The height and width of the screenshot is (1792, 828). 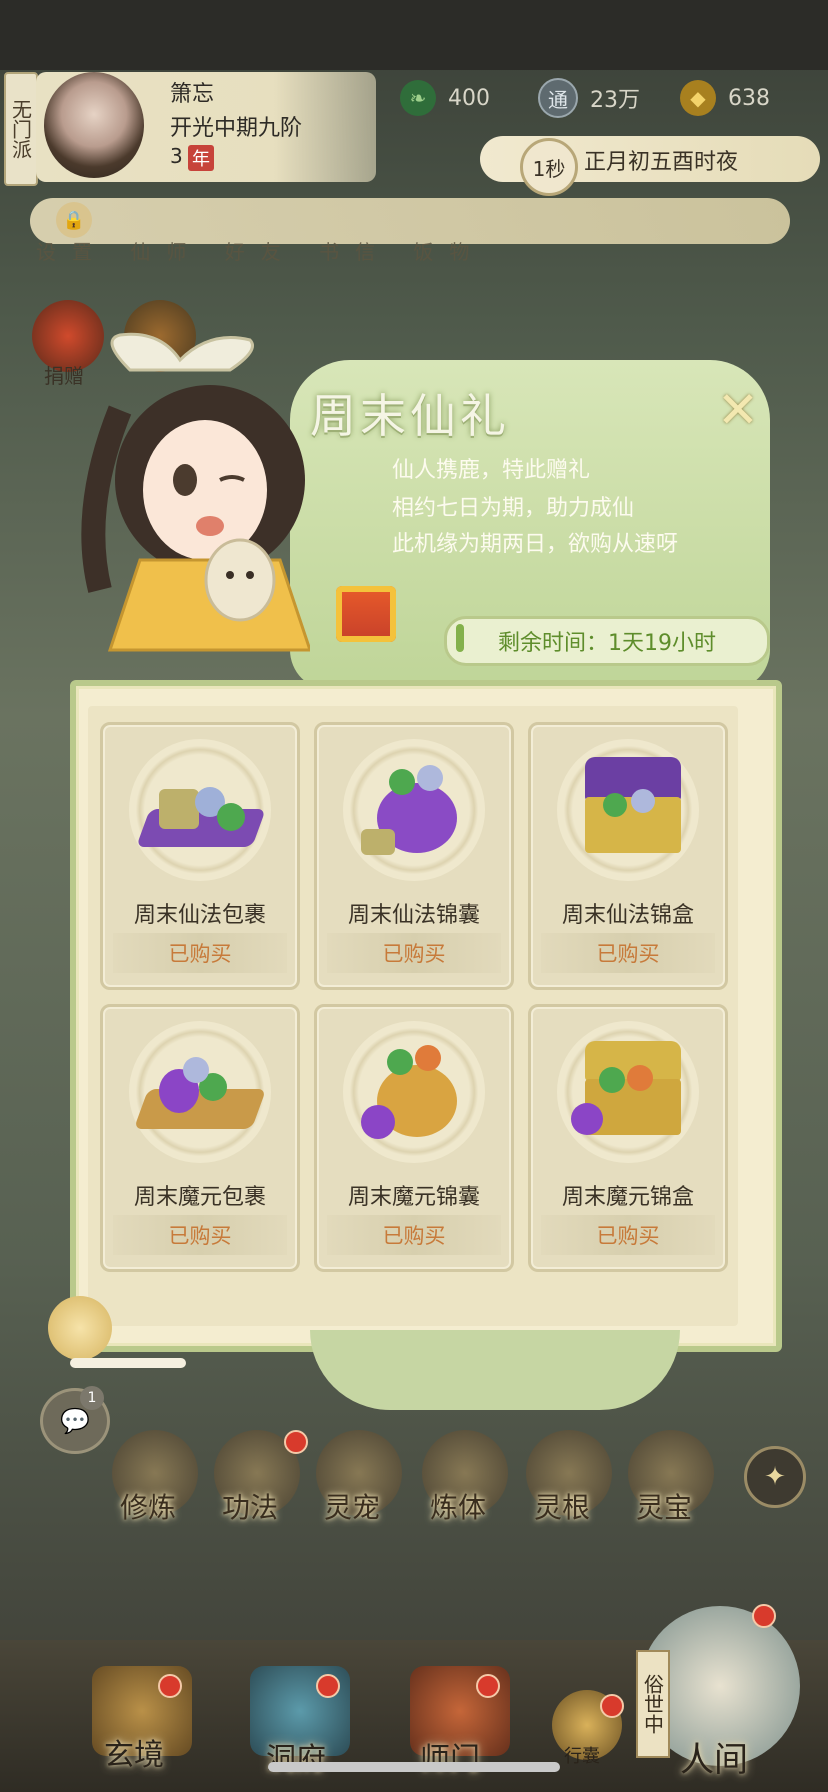 I want to click on girl-with-deer-illustration, so click(x=186, y=495).